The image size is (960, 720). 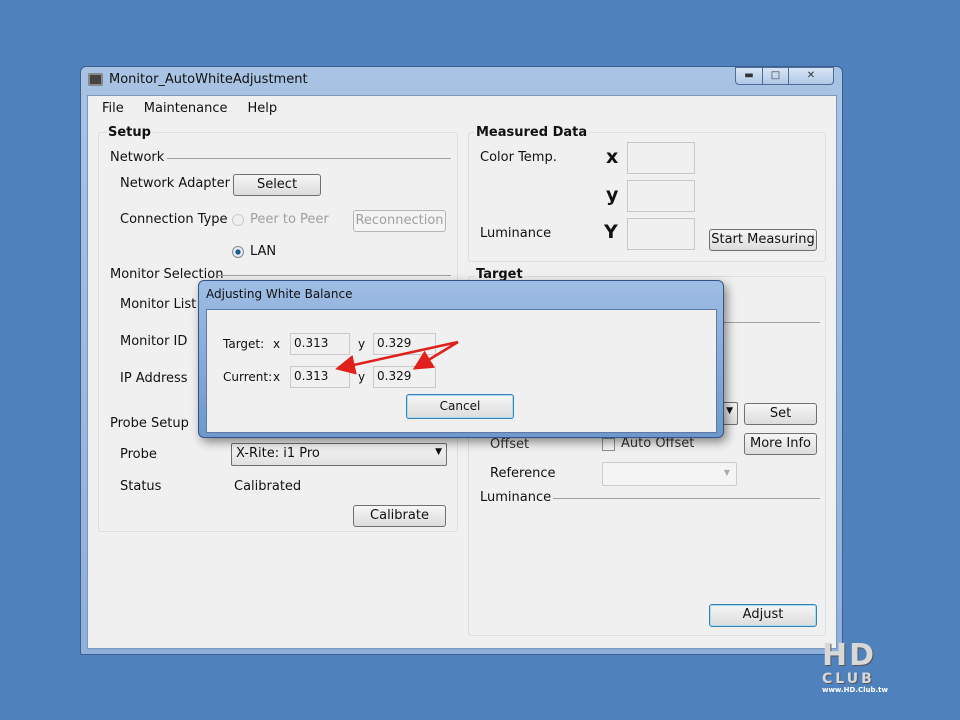 I want to click on arrow-to-current-x, so click(x=397, y=357).